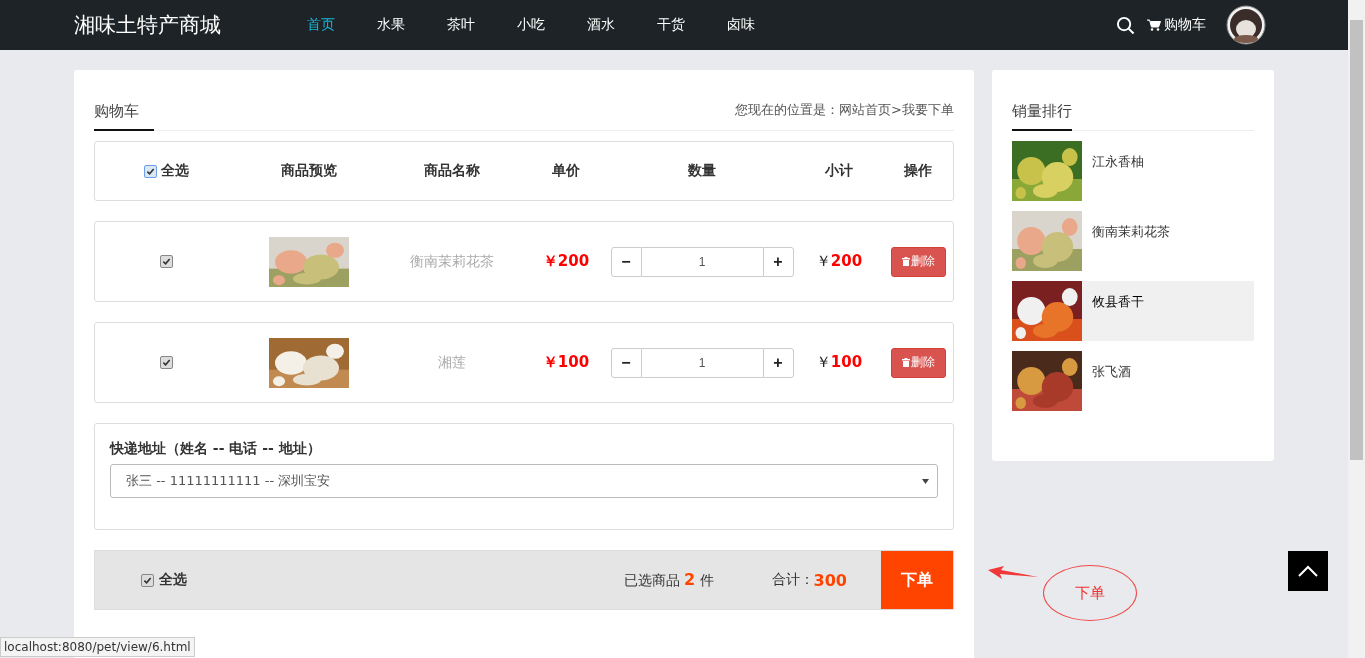 This screenshot has height=658, width=1365. I want to click on subtotal: ￥200, so click(839, 261).